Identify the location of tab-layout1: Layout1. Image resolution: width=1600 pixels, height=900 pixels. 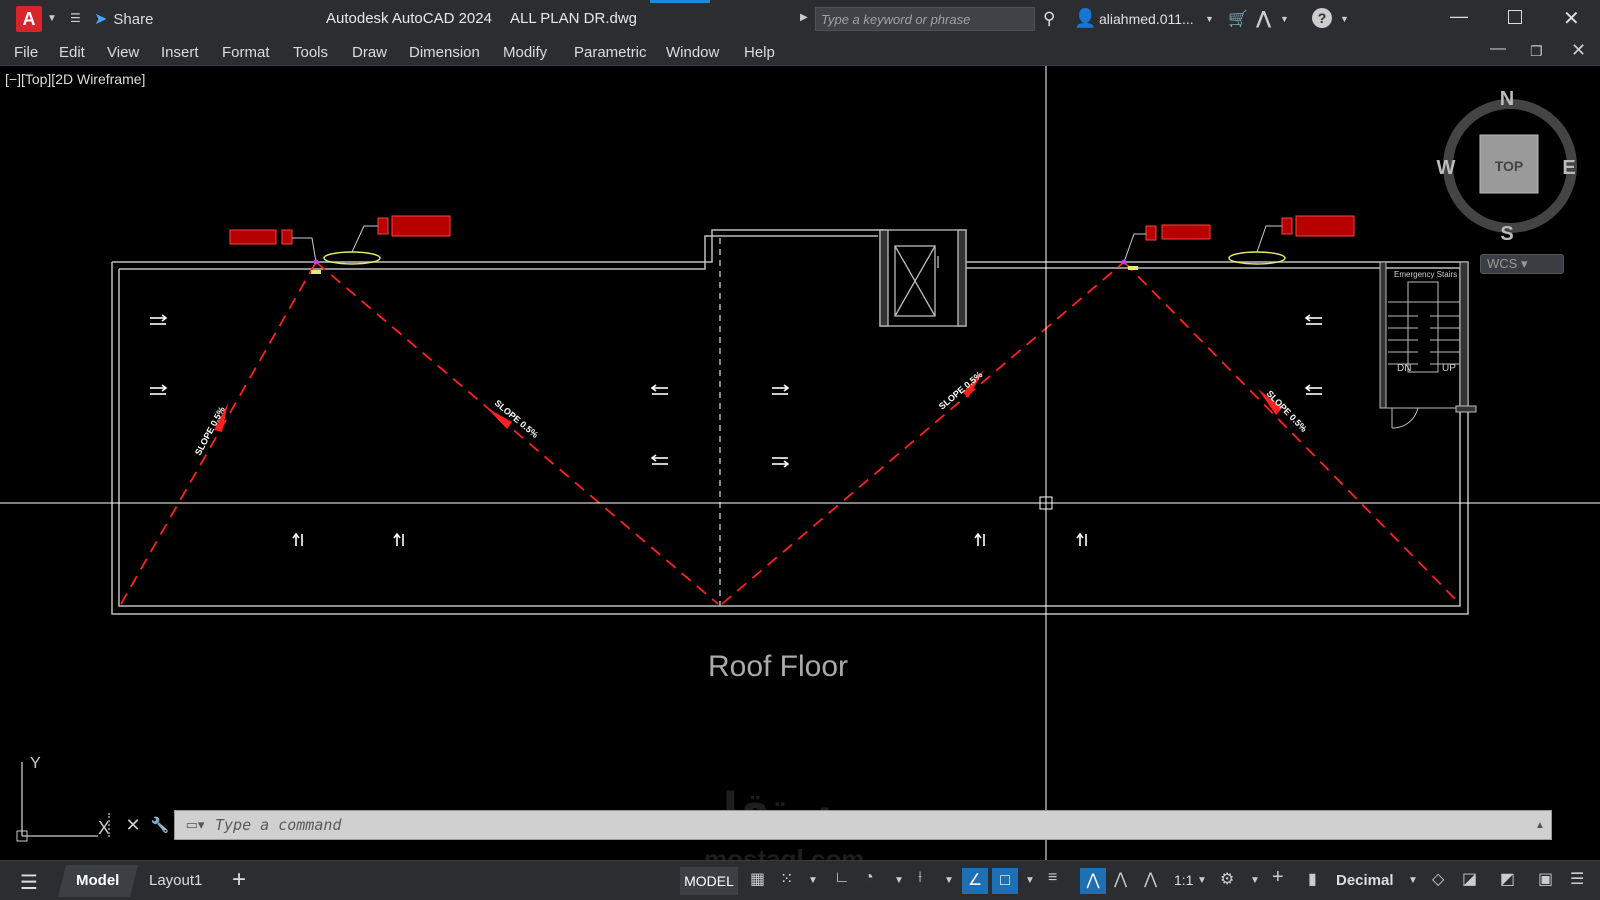
(175, 880).